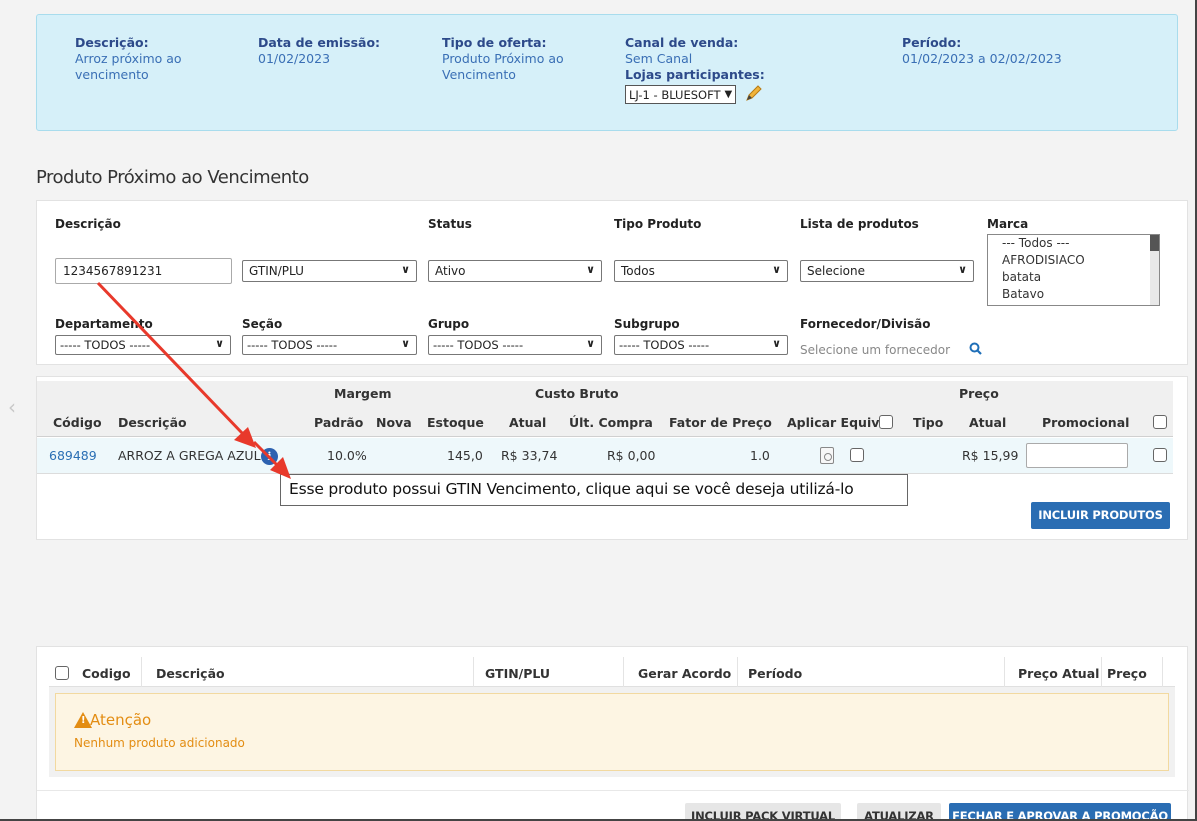 This screenshot has height=821, width=1197. What do you see at coordinates (276, 271) in the screenshot?
I see `tipo-busca-value: GTIN/PLU` at bounding box center [276, 271].